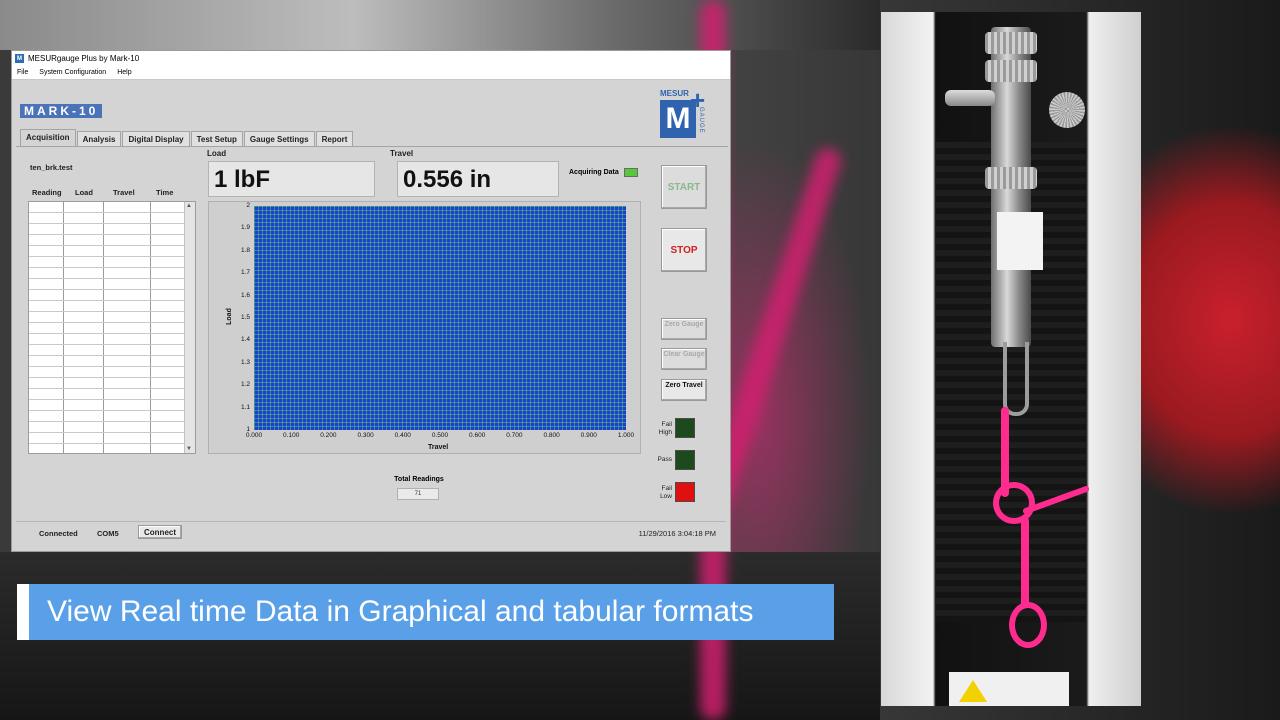 The height and width of the screenshot is (720, 1280). What do you see at coordinates (108, 533) in the screenshot?
I see `com-port: COM5` at bounding box center [108, 533].